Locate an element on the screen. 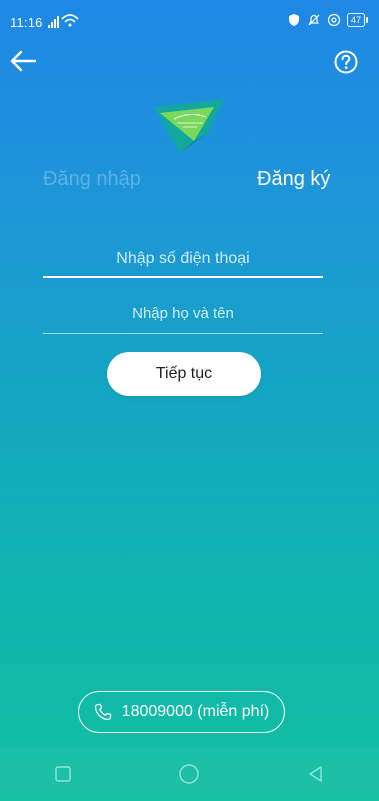 The height and width of the screenshot is (801, 379). square-icon is located at coordinates (63, 774).